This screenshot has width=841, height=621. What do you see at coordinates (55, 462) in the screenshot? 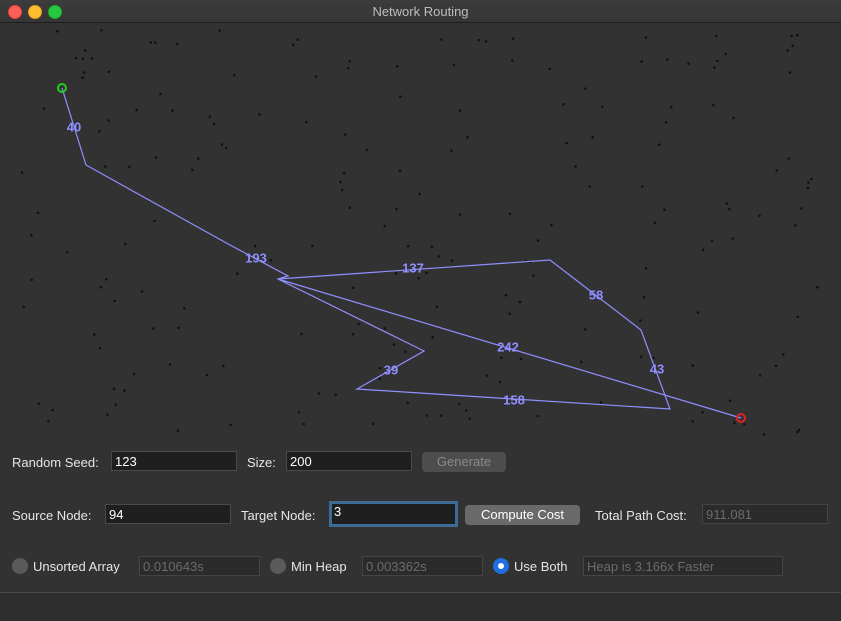
I see `random-seed-label: Random Seed:` at bounding box center [55, 462].